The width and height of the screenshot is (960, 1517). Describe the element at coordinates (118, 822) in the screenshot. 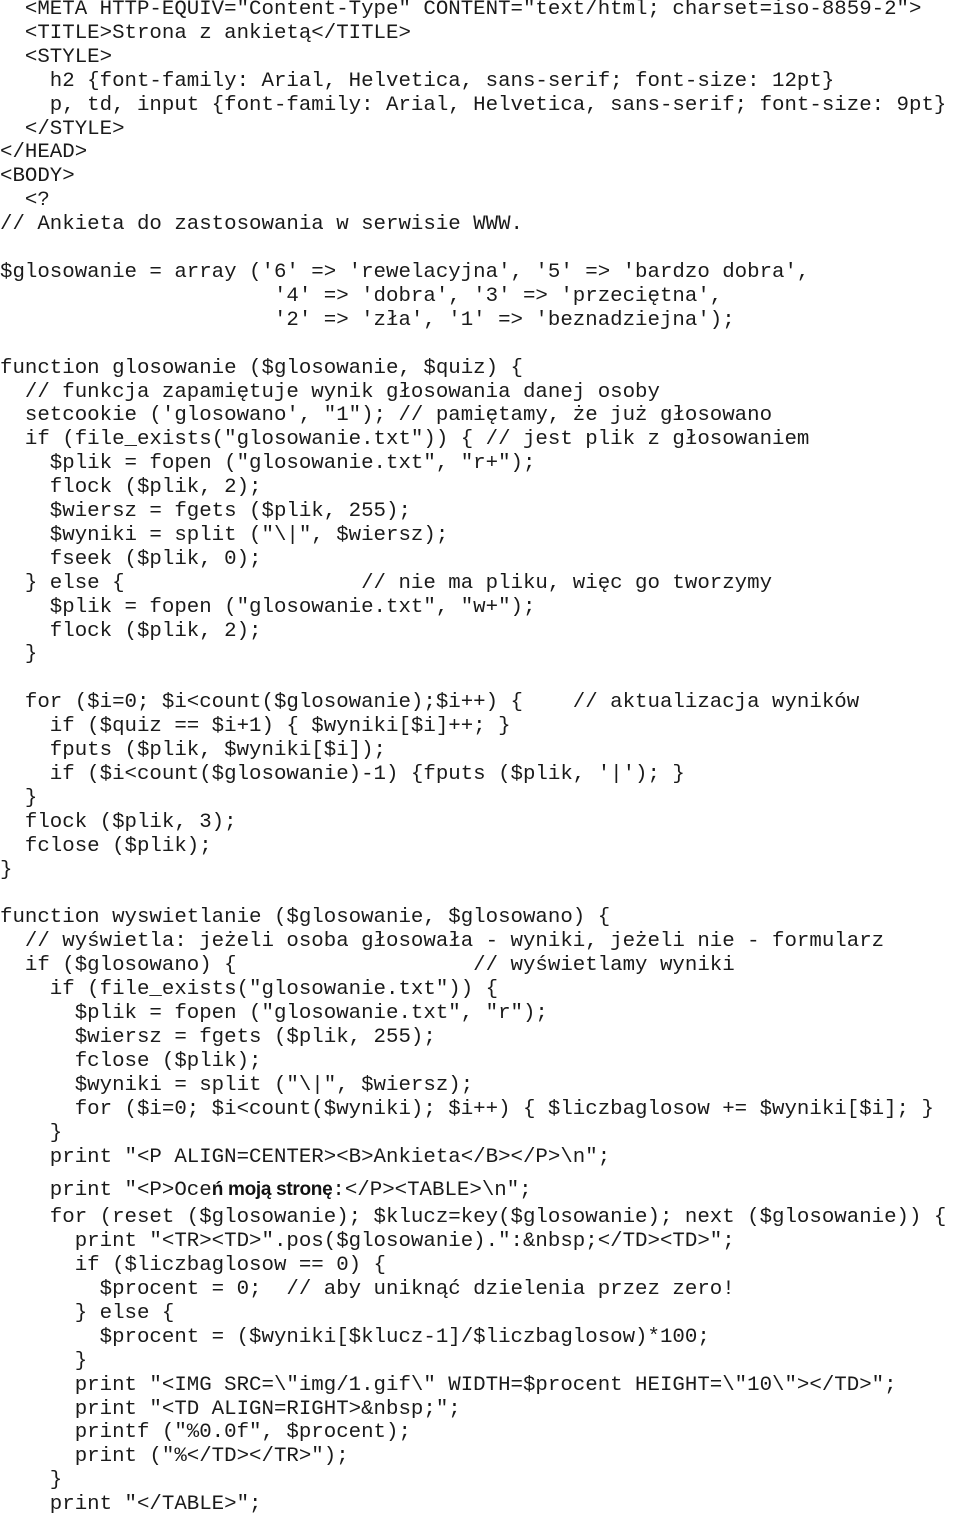

I see `code-line: flock ($plik, 3);` at that location.